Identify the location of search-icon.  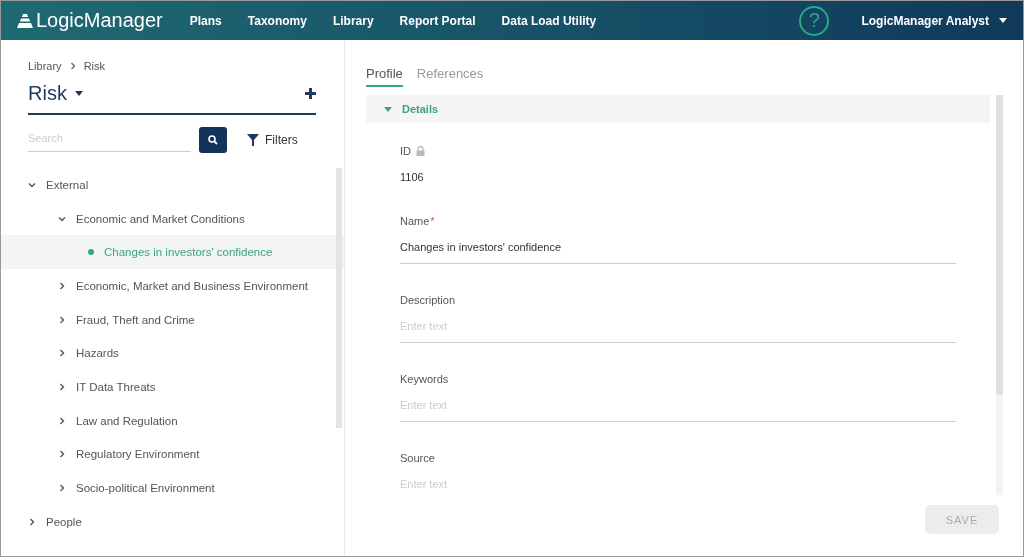
(213, 140).